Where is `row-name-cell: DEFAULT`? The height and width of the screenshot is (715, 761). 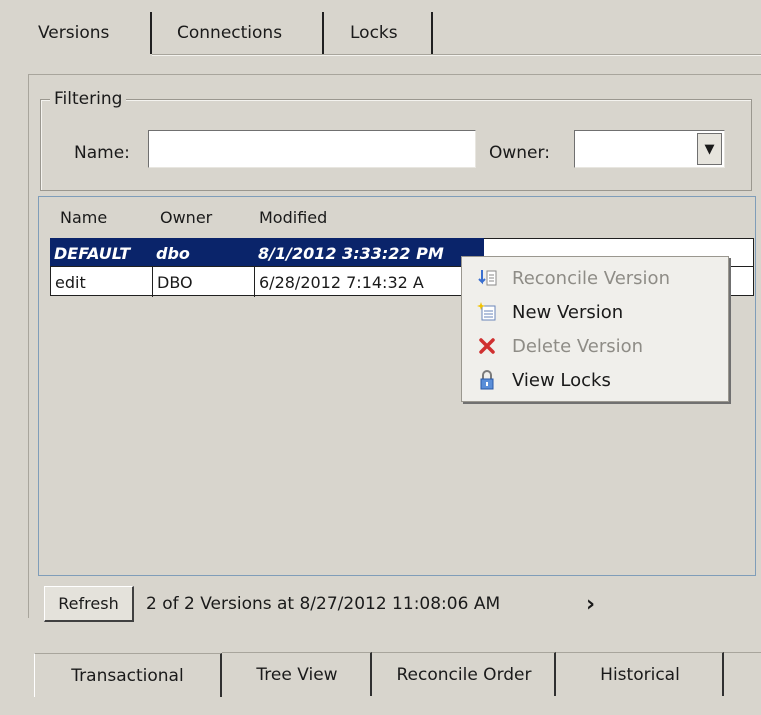
row-name-cell: DEFAULT is located at coordinates (101, 253).